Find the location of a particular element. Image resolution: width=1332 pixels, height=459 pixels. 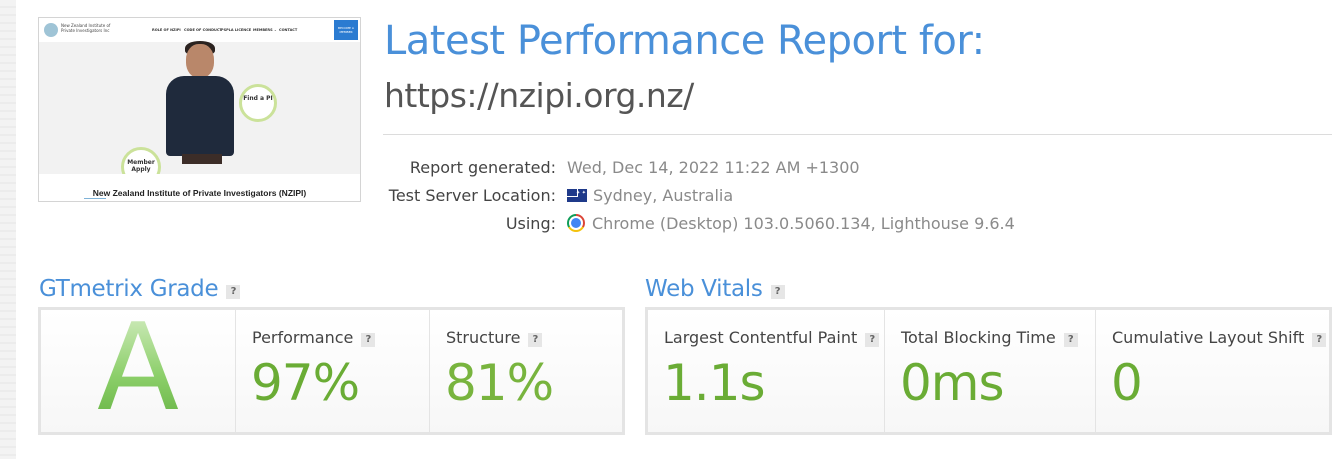

left-rail is located at coordinates (8, 229).